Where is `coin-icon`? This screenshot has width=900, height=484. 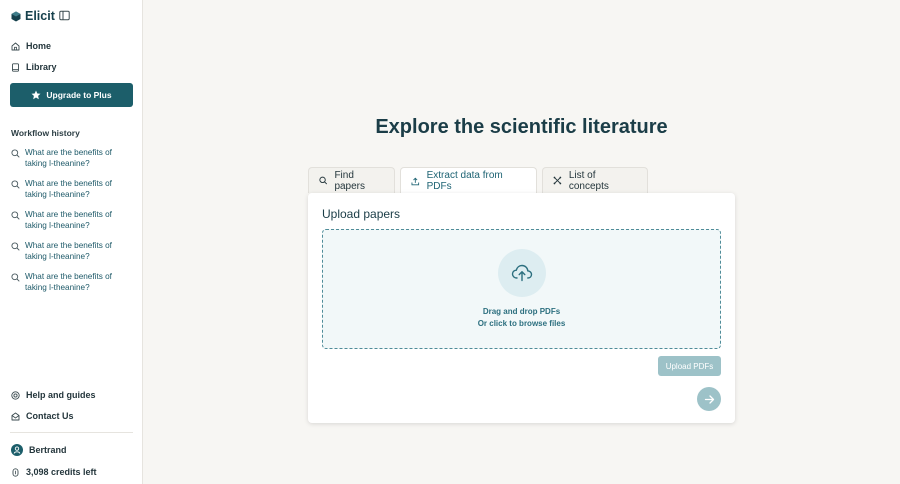
coin-icon is located at coordinates (15, 472).